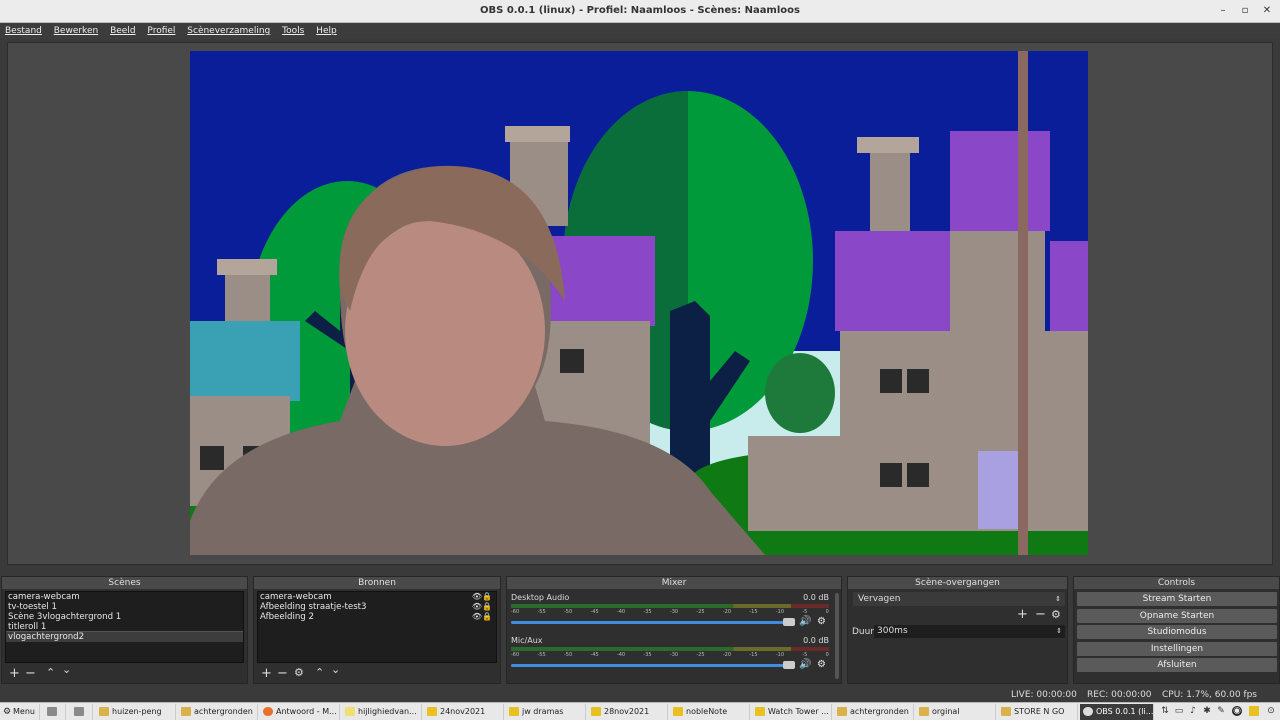 The height and width of the screenshot is (720, 1280). I want to click on start-menu-button: ⚙ Menu, so click(20, 712).